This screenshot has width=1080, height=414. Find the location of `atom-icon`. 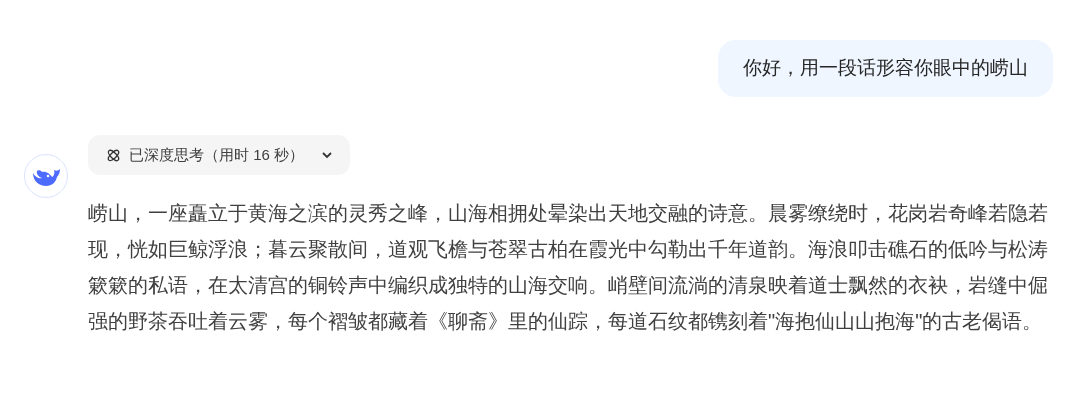

atom-icon is located at coordinates (113, 155).